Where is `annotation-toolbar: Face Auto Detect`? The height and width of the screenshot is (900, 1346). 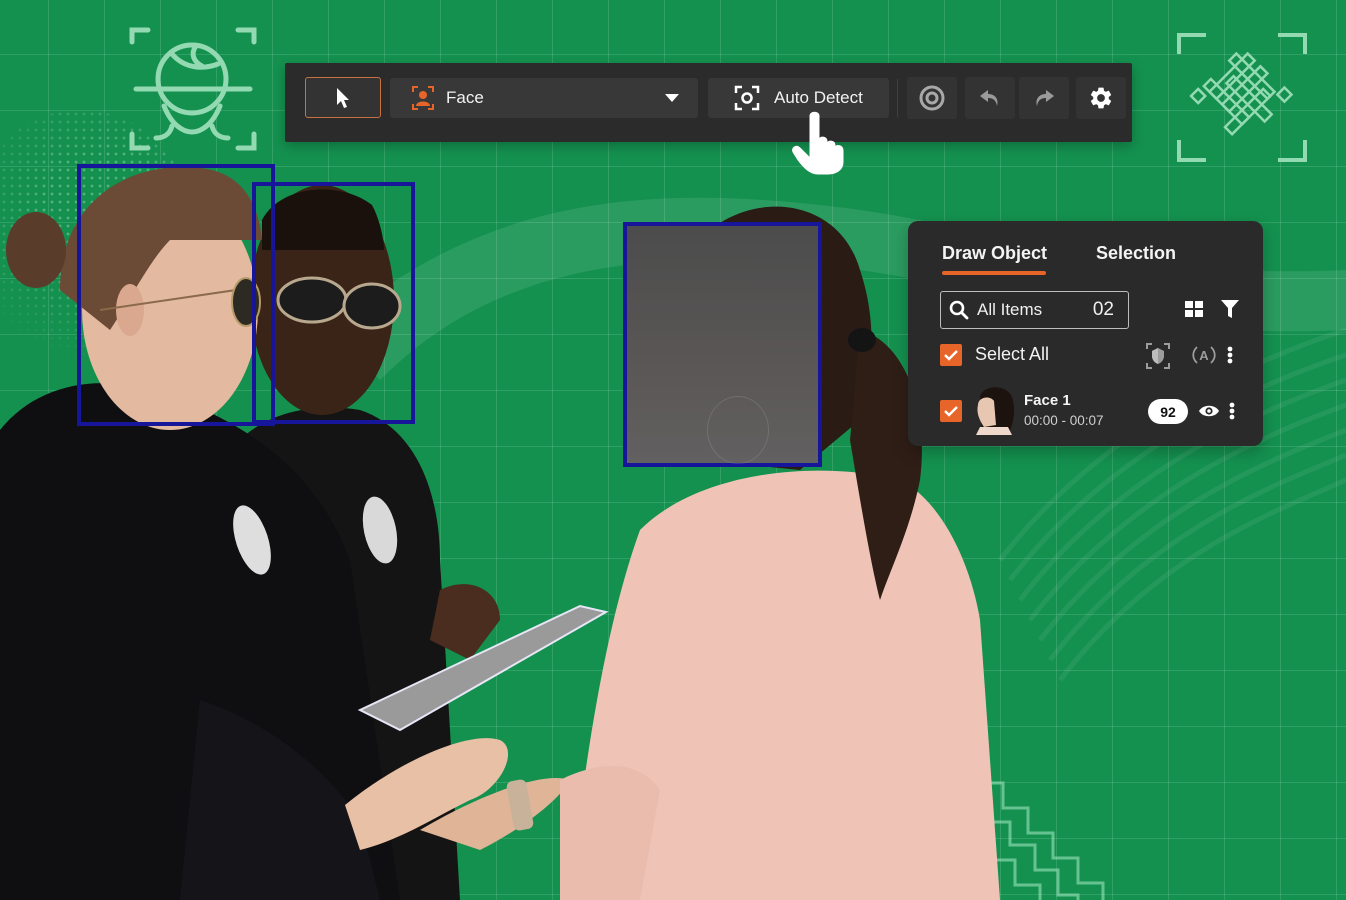 annotation-toolbar: Face Auto Detect is located at coordinates (708, 102).